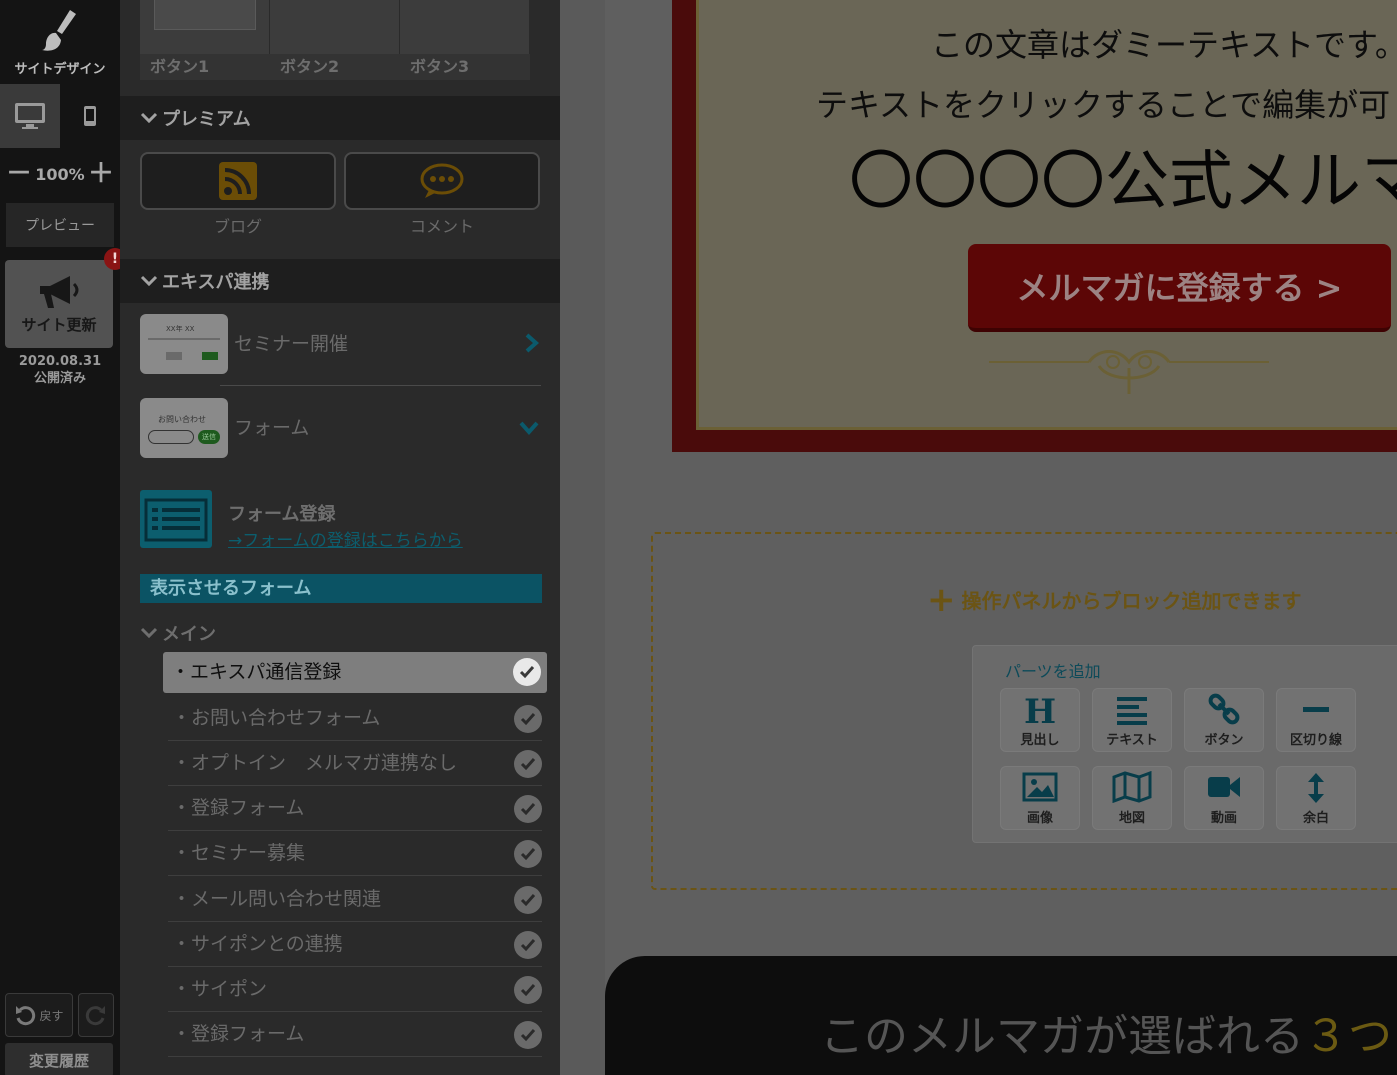  Describe the element at coordinates (59, 292) in the screenshot. I see `megaphone-icon` at that location.